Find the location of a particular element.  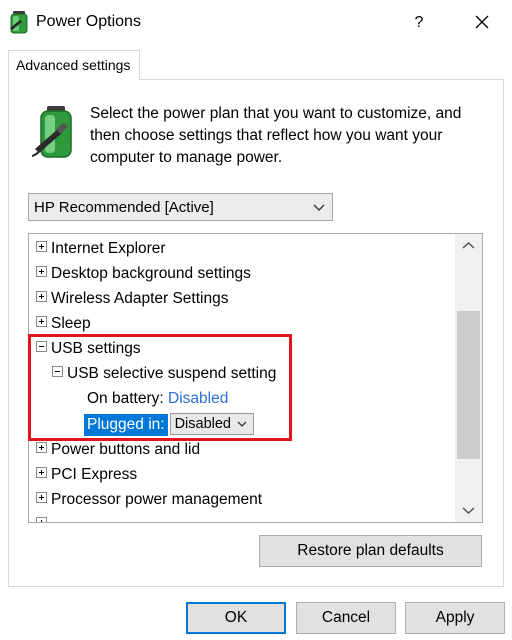

plugged-in-value: Disabled is located at coordinates (202, 424).